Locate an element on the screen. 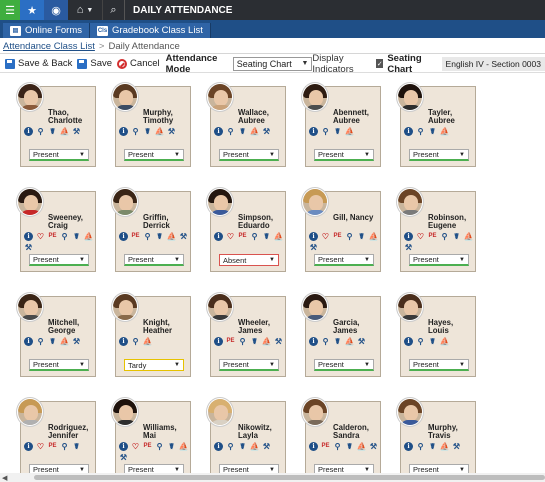  section-select: English IV - Section 0003 is located at coordinates (493, 63).